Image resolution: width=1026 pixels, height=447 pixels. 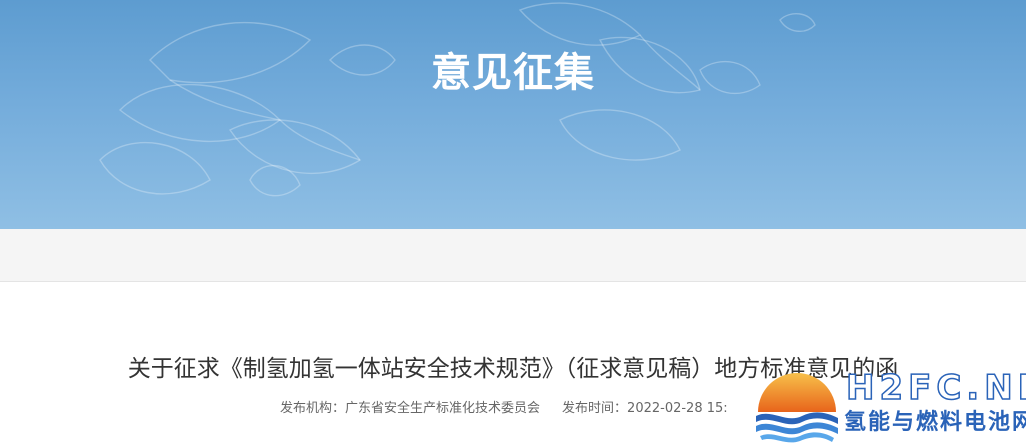 I want to click on breadcrumb-bar, so click(x=513, y=255).